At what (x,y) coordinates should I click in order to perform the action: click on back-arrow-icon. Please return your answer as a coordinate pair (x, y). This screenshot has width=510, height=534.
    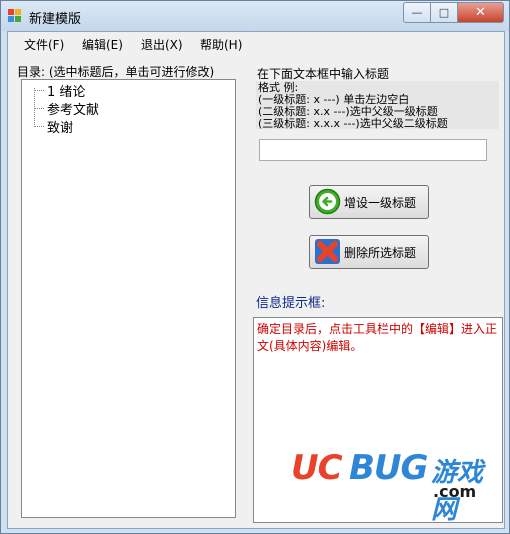
    Looking at the image, I should click on (327, 201).